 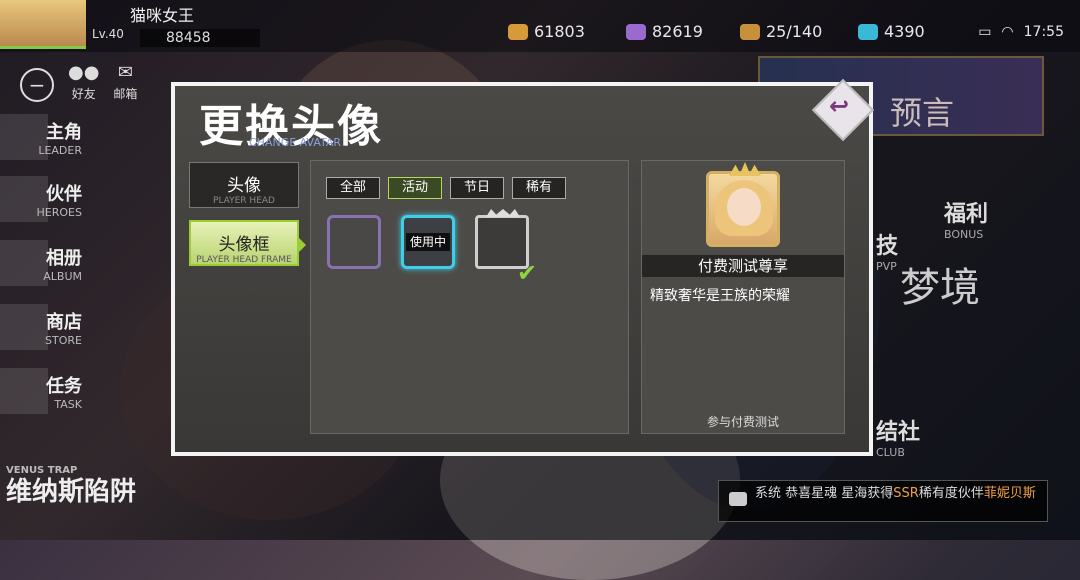 What do you see at coordinates (353, 188) in the screenshot?
I see `filter-all: 全部` at bounding box center [353, 188].